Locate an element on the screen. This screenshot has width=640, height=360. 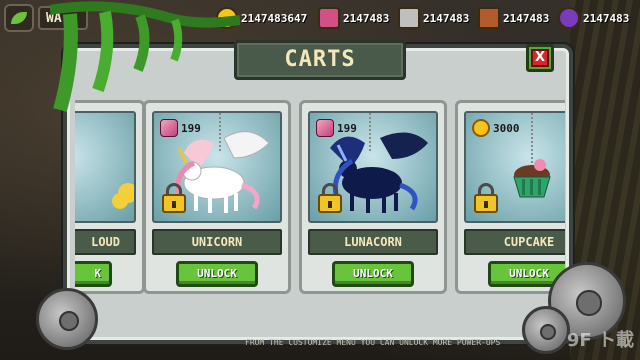
cart-card-unicorn: 199 UNICORN UNLOCK is located at coordinates (217, 197).